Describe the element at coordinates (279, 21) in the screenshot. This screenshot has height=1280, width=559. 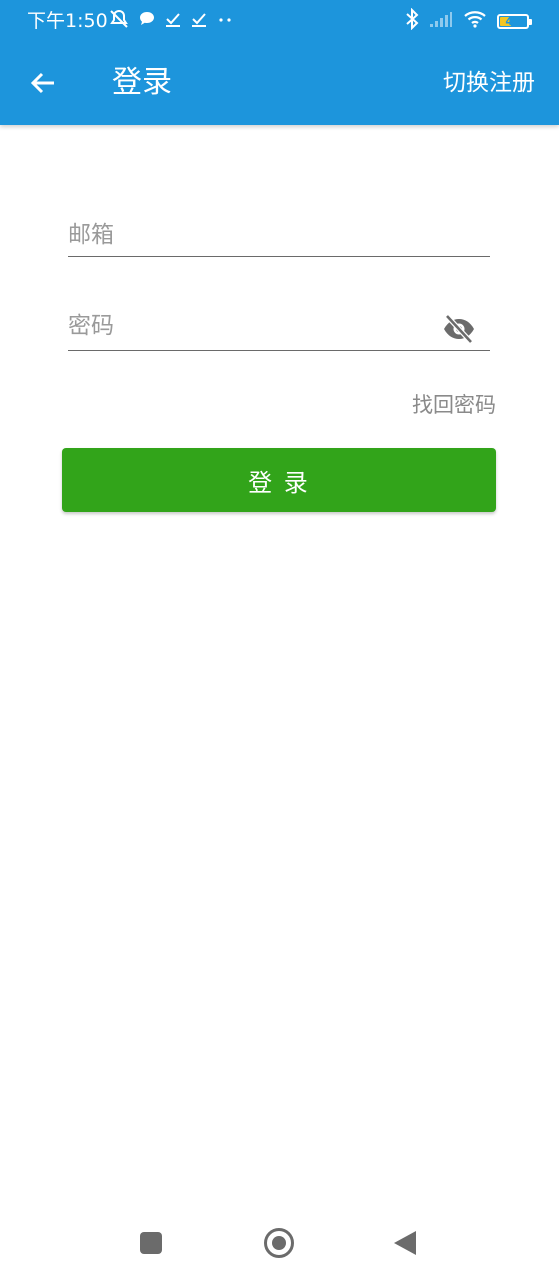
I see `status-bar: 下午1:50 42` at that location.